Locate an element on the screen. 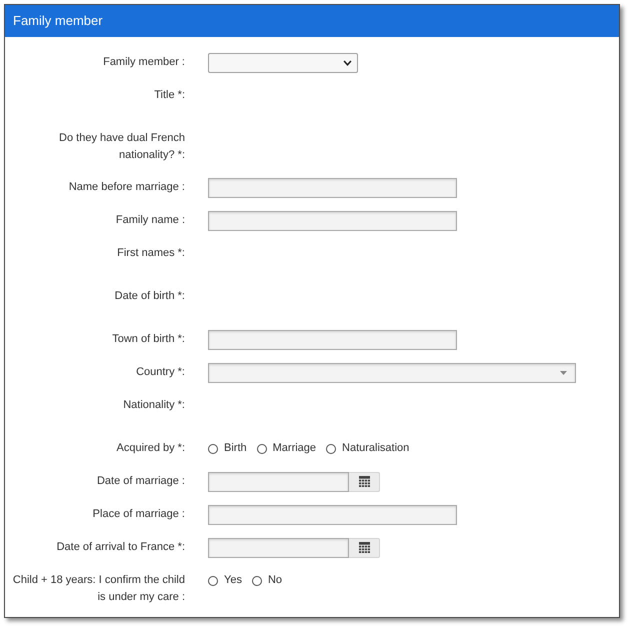 This screenshot has width=629, height=627. option-label: Naturalisation is located at coordinates (376, 448).